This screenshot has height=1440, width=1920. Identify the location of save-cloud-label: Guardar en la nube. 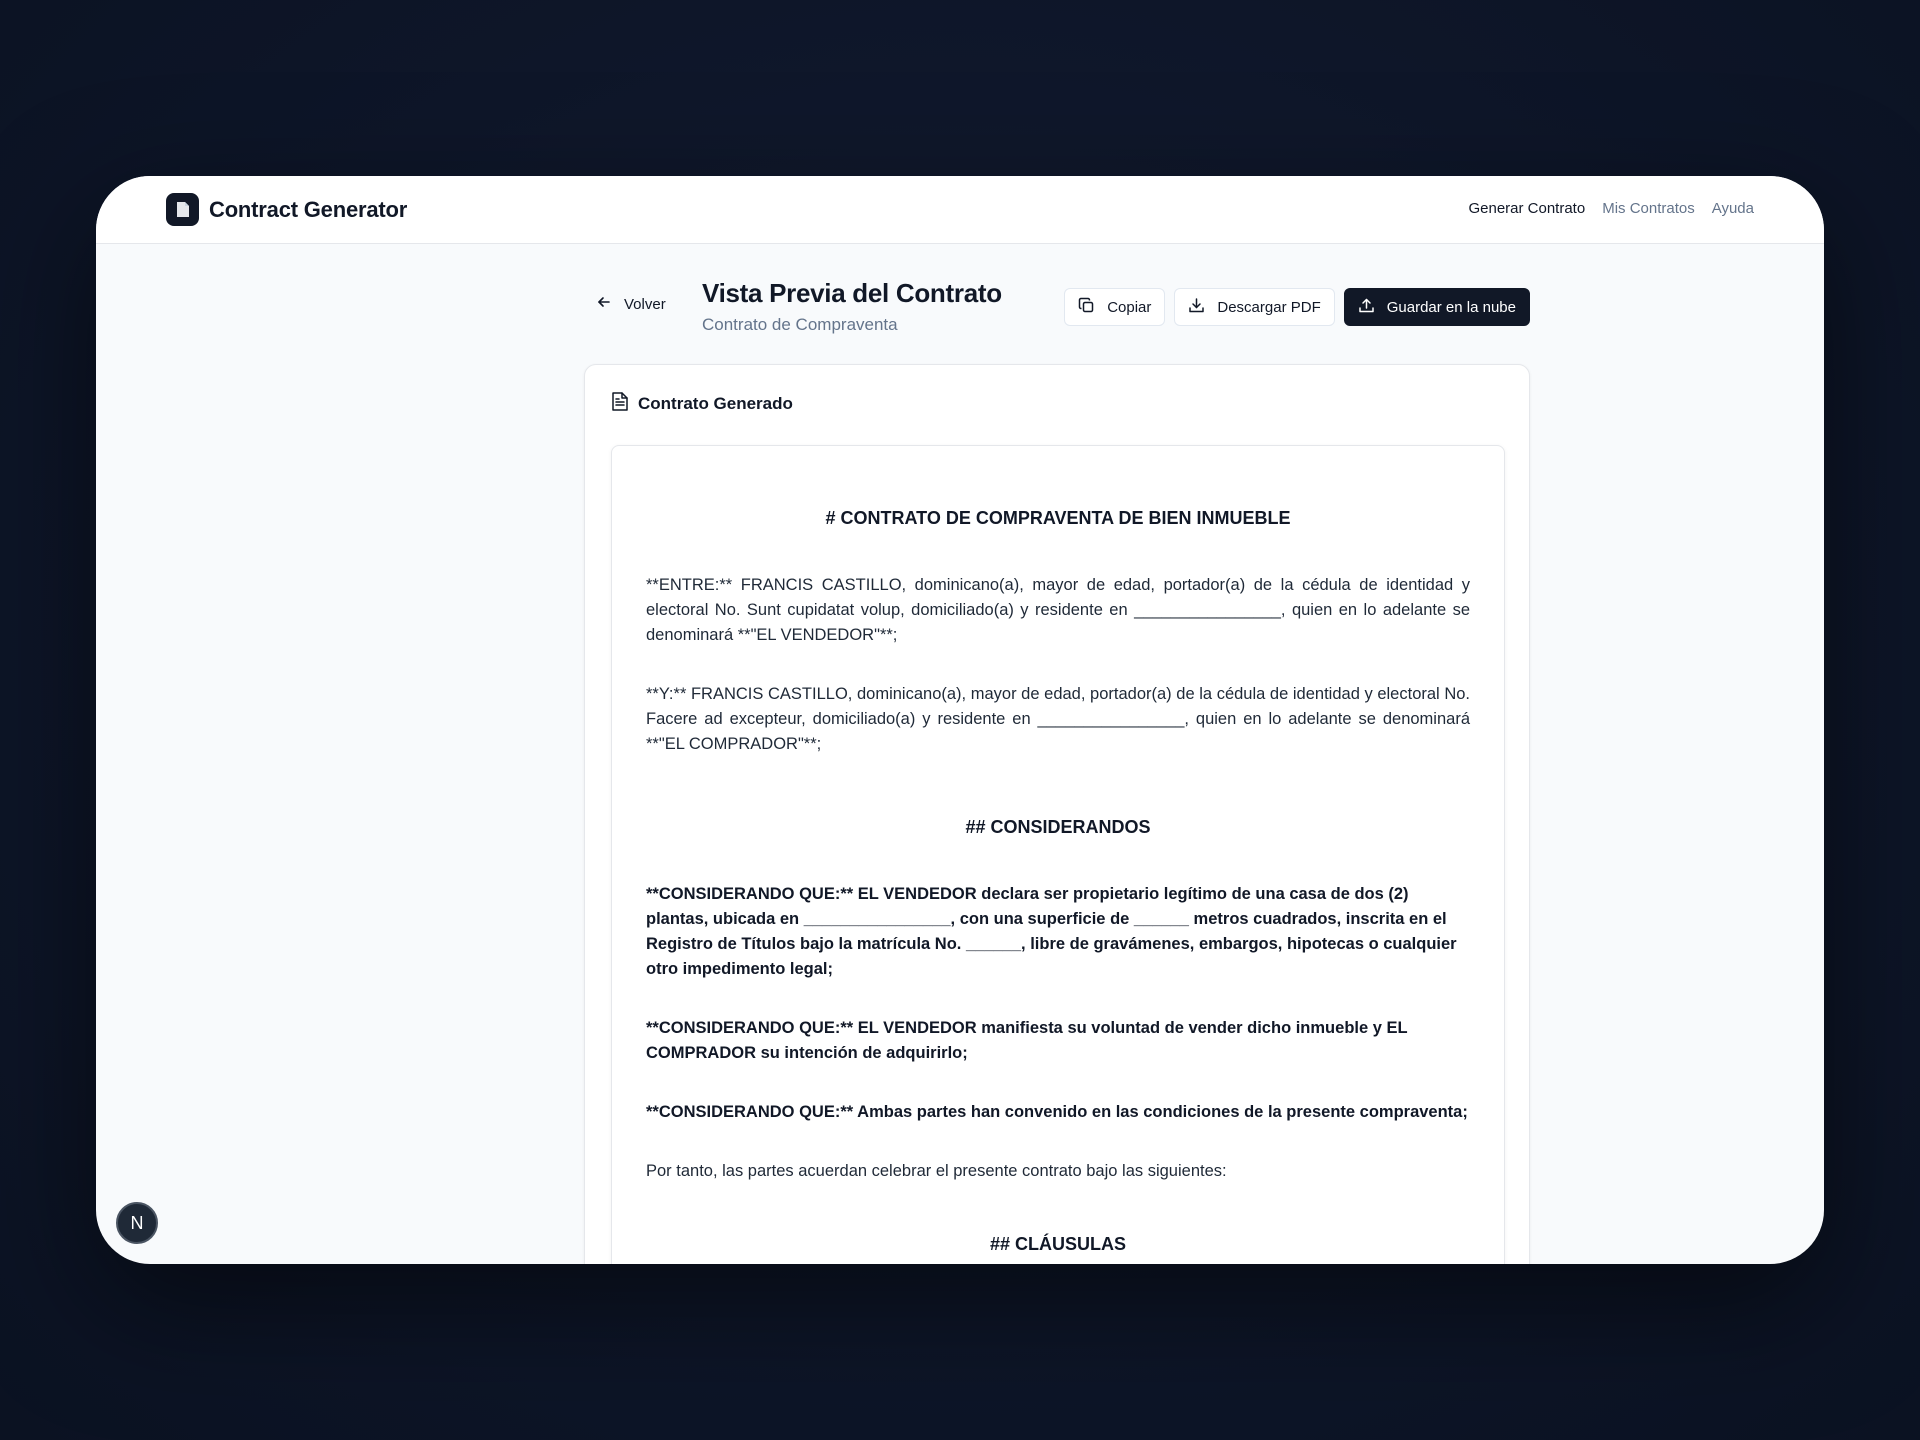
(1451, 307).